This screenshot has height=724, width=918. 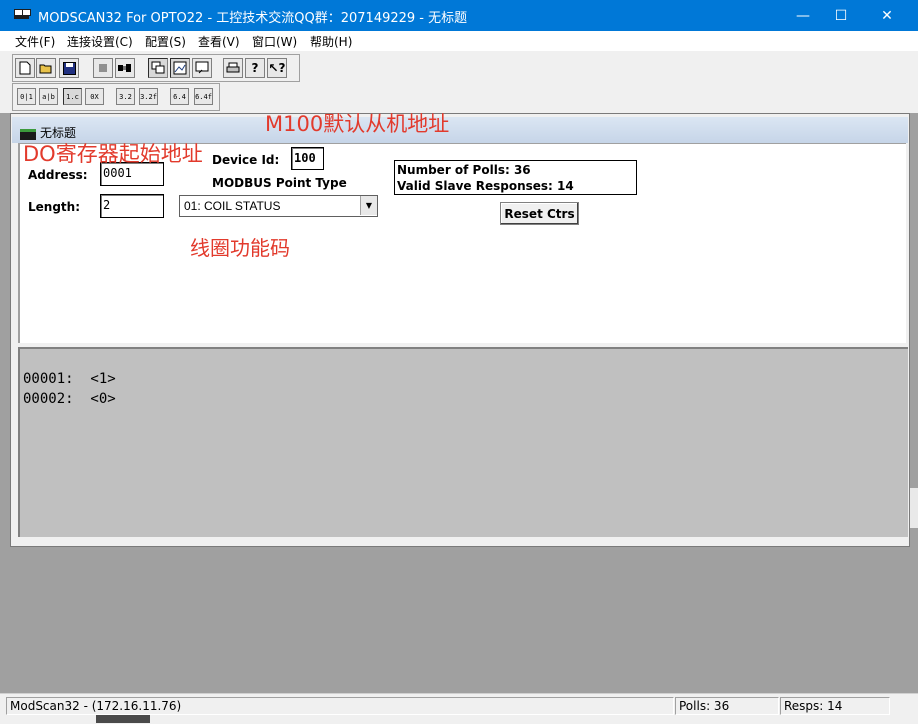 What do you see at coordinates (148, 96) in the screenshot?
I see `format-float-swapped-button: 3.2f` at bounding box center [148, 96].